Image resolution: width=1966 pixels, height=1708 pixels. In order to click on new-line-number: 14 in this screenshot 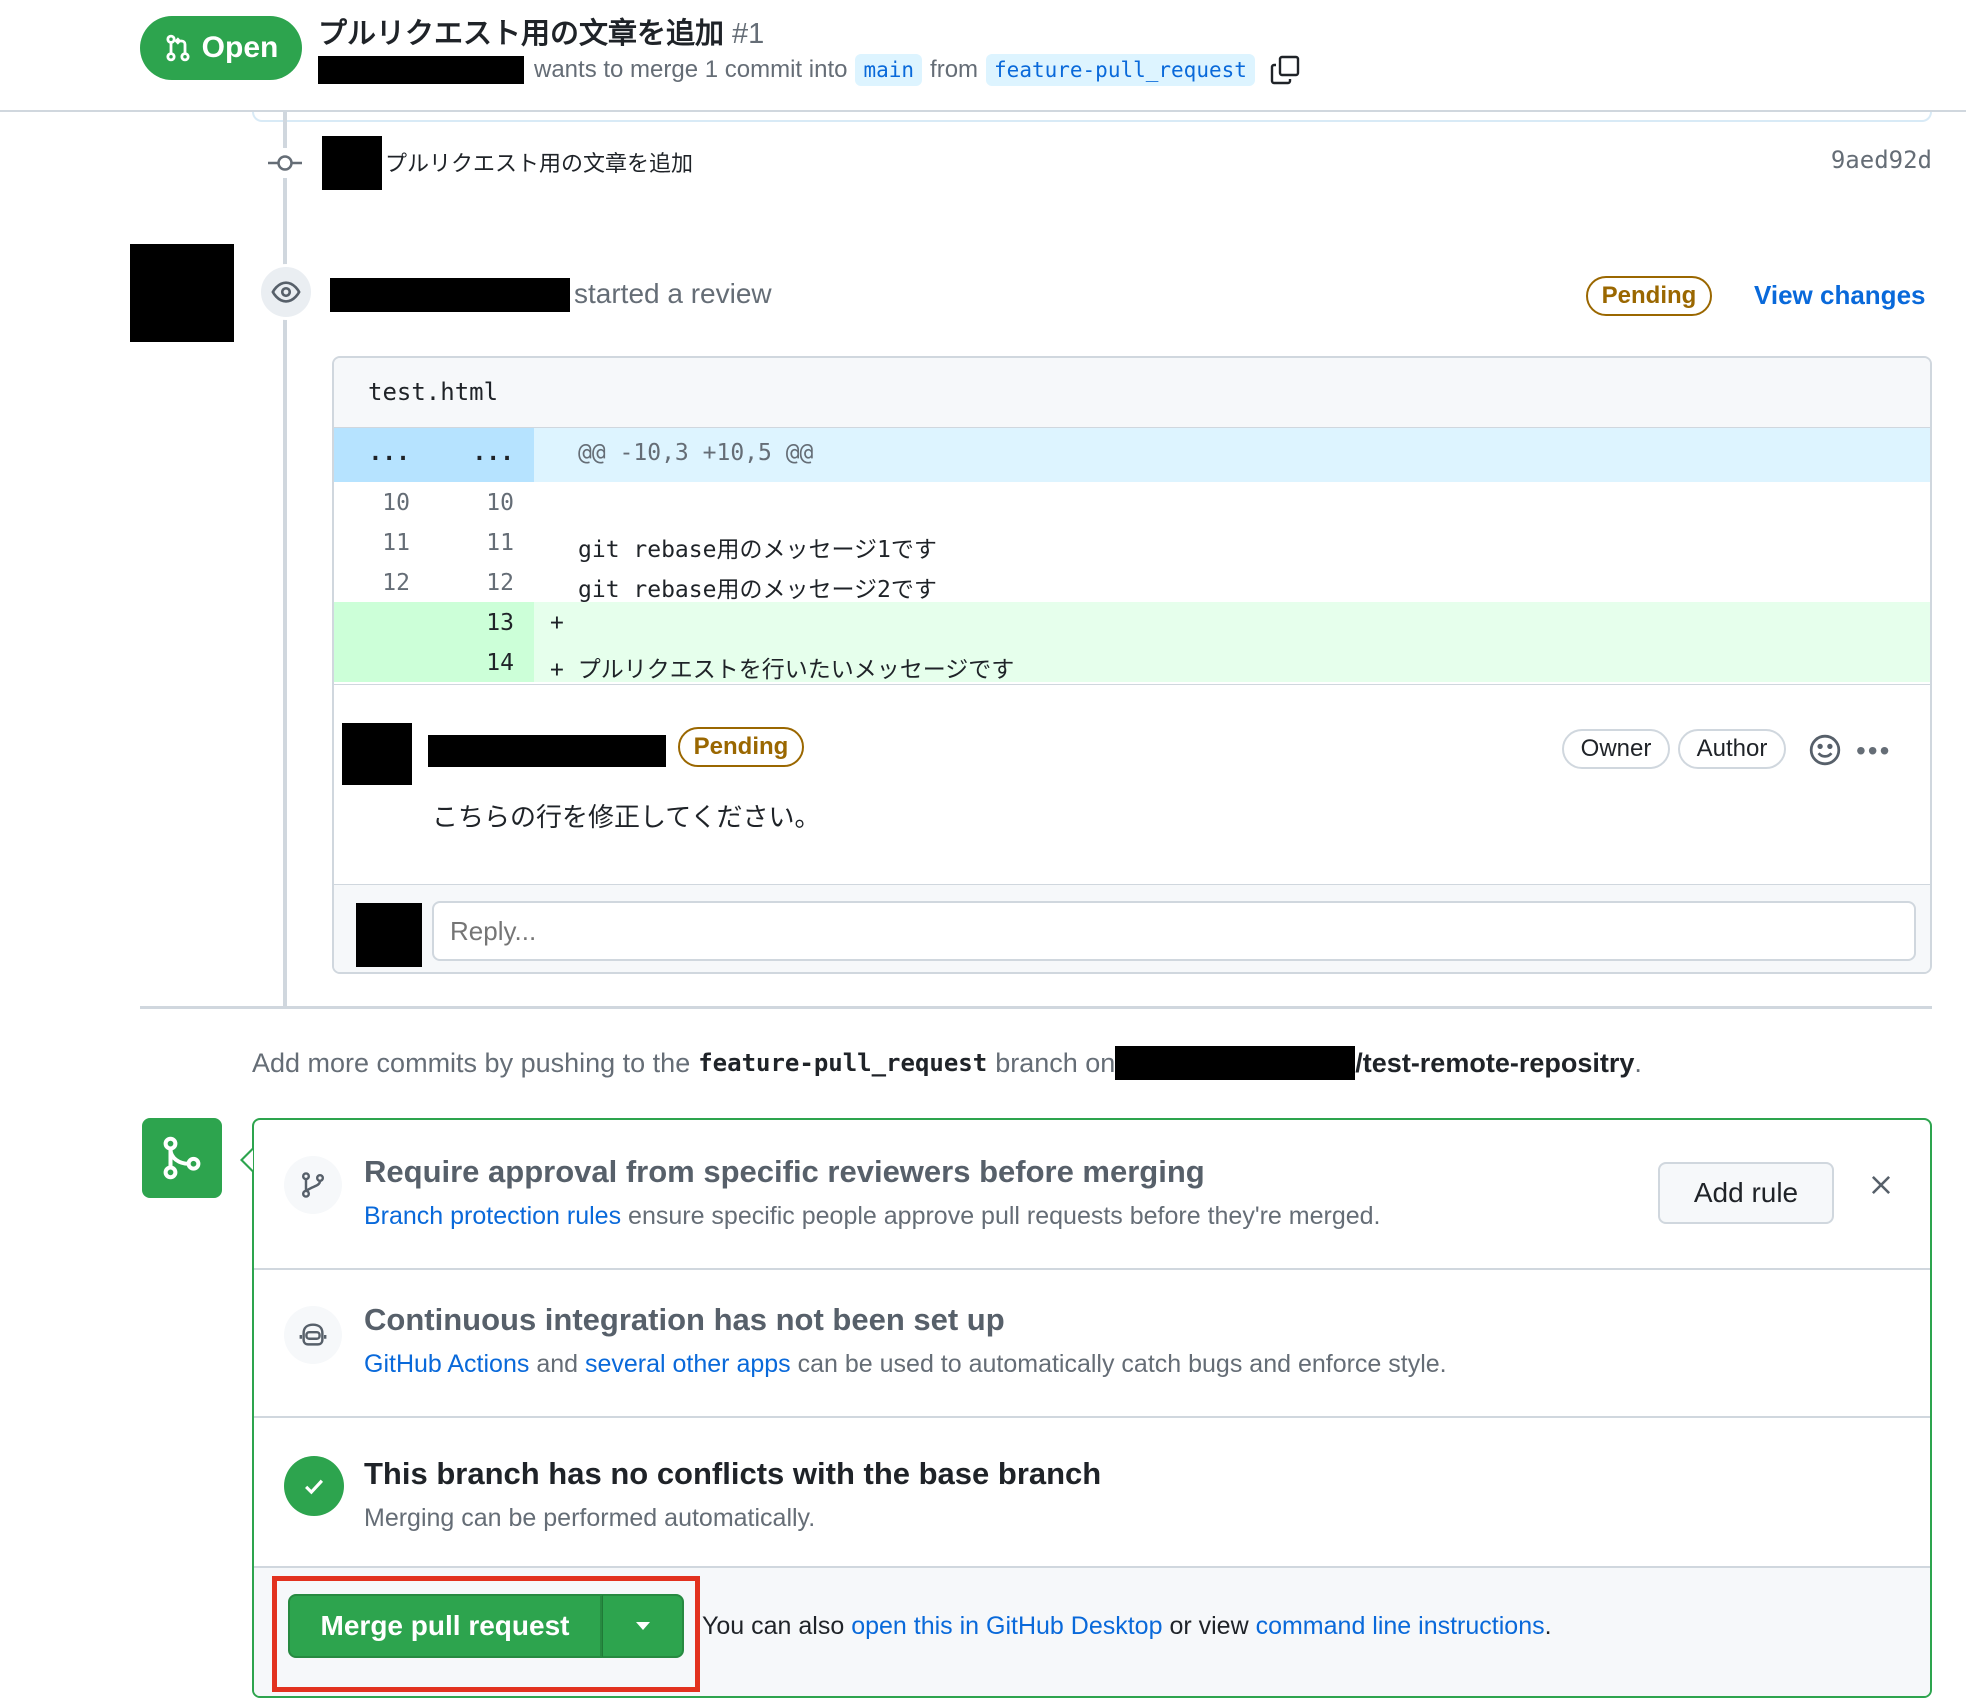, I will do `click(484, 663)`.